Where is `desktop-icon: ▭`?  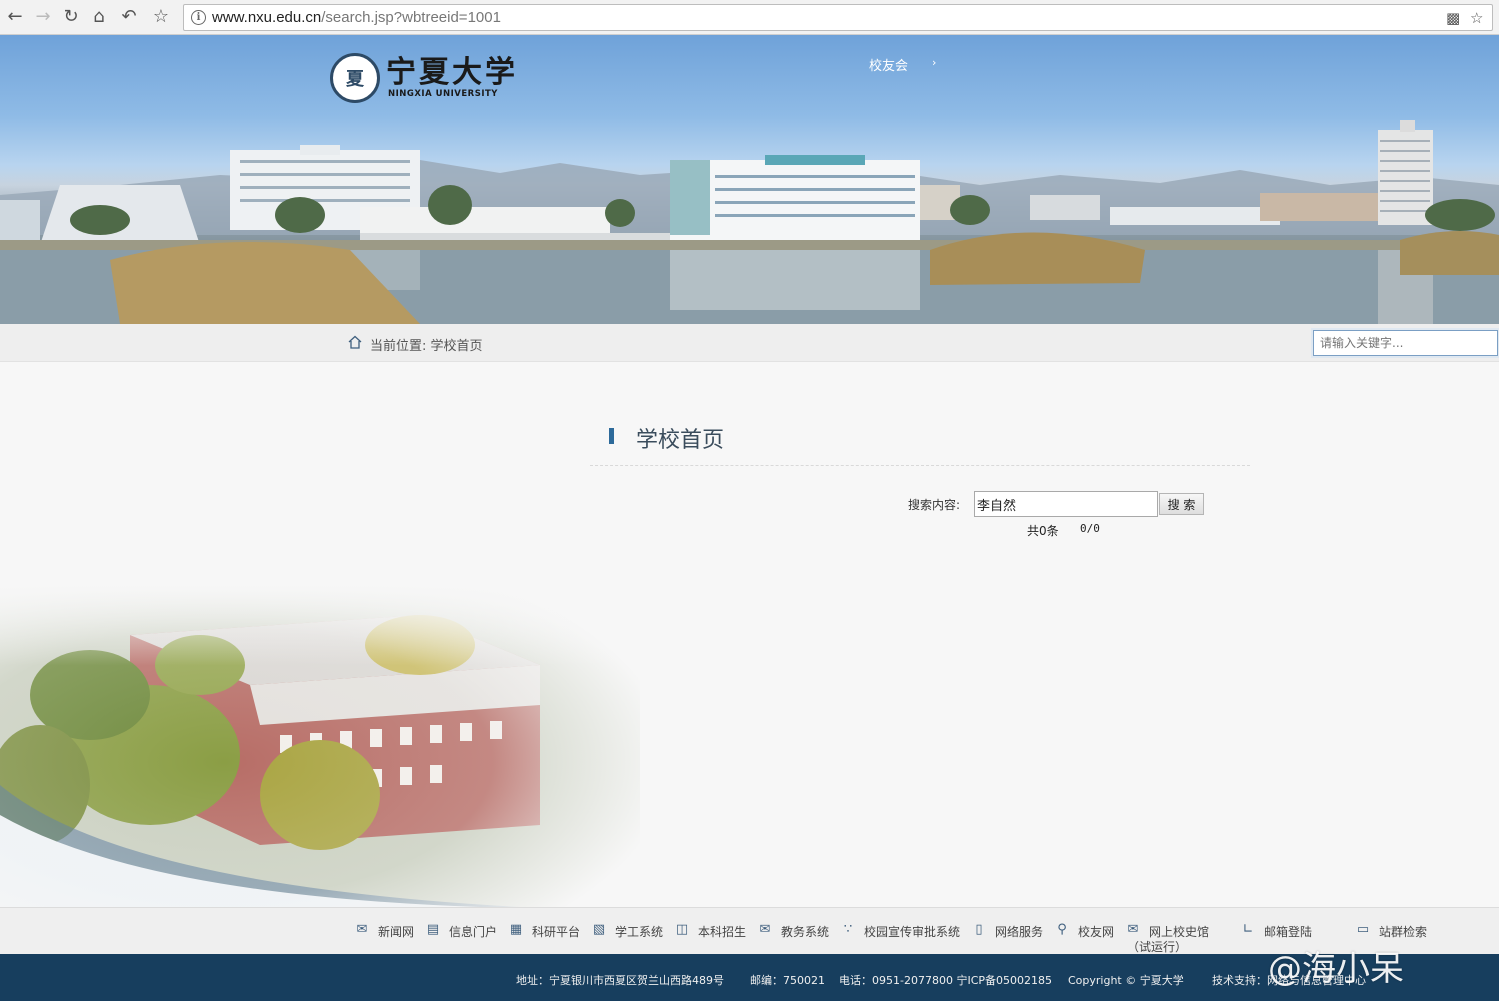 desktop-icon: ▭ is located at coordinates (1363, 929).